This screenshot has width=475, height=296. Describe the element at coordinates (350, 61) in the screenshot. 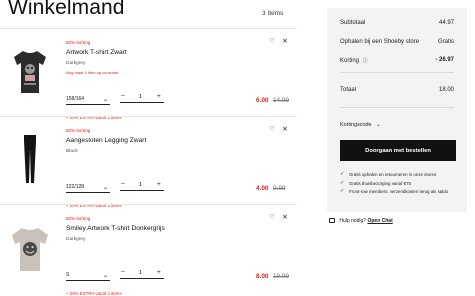

I see `discount-label: Korting` at that location.